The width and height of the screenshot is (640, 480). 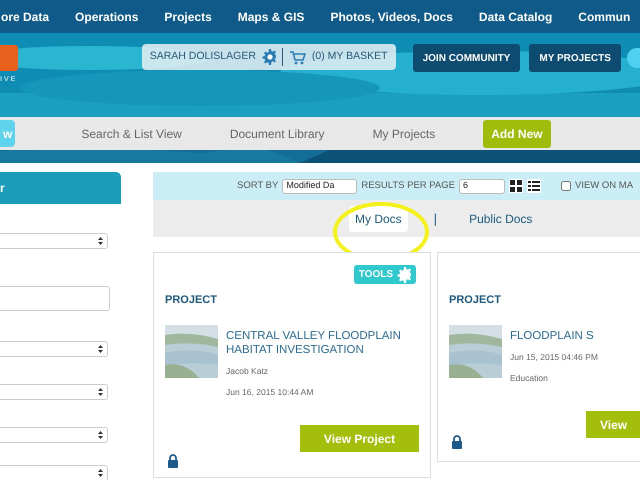 I want to click on card-detail: Jacob Katz, so click(x=248, y=371).